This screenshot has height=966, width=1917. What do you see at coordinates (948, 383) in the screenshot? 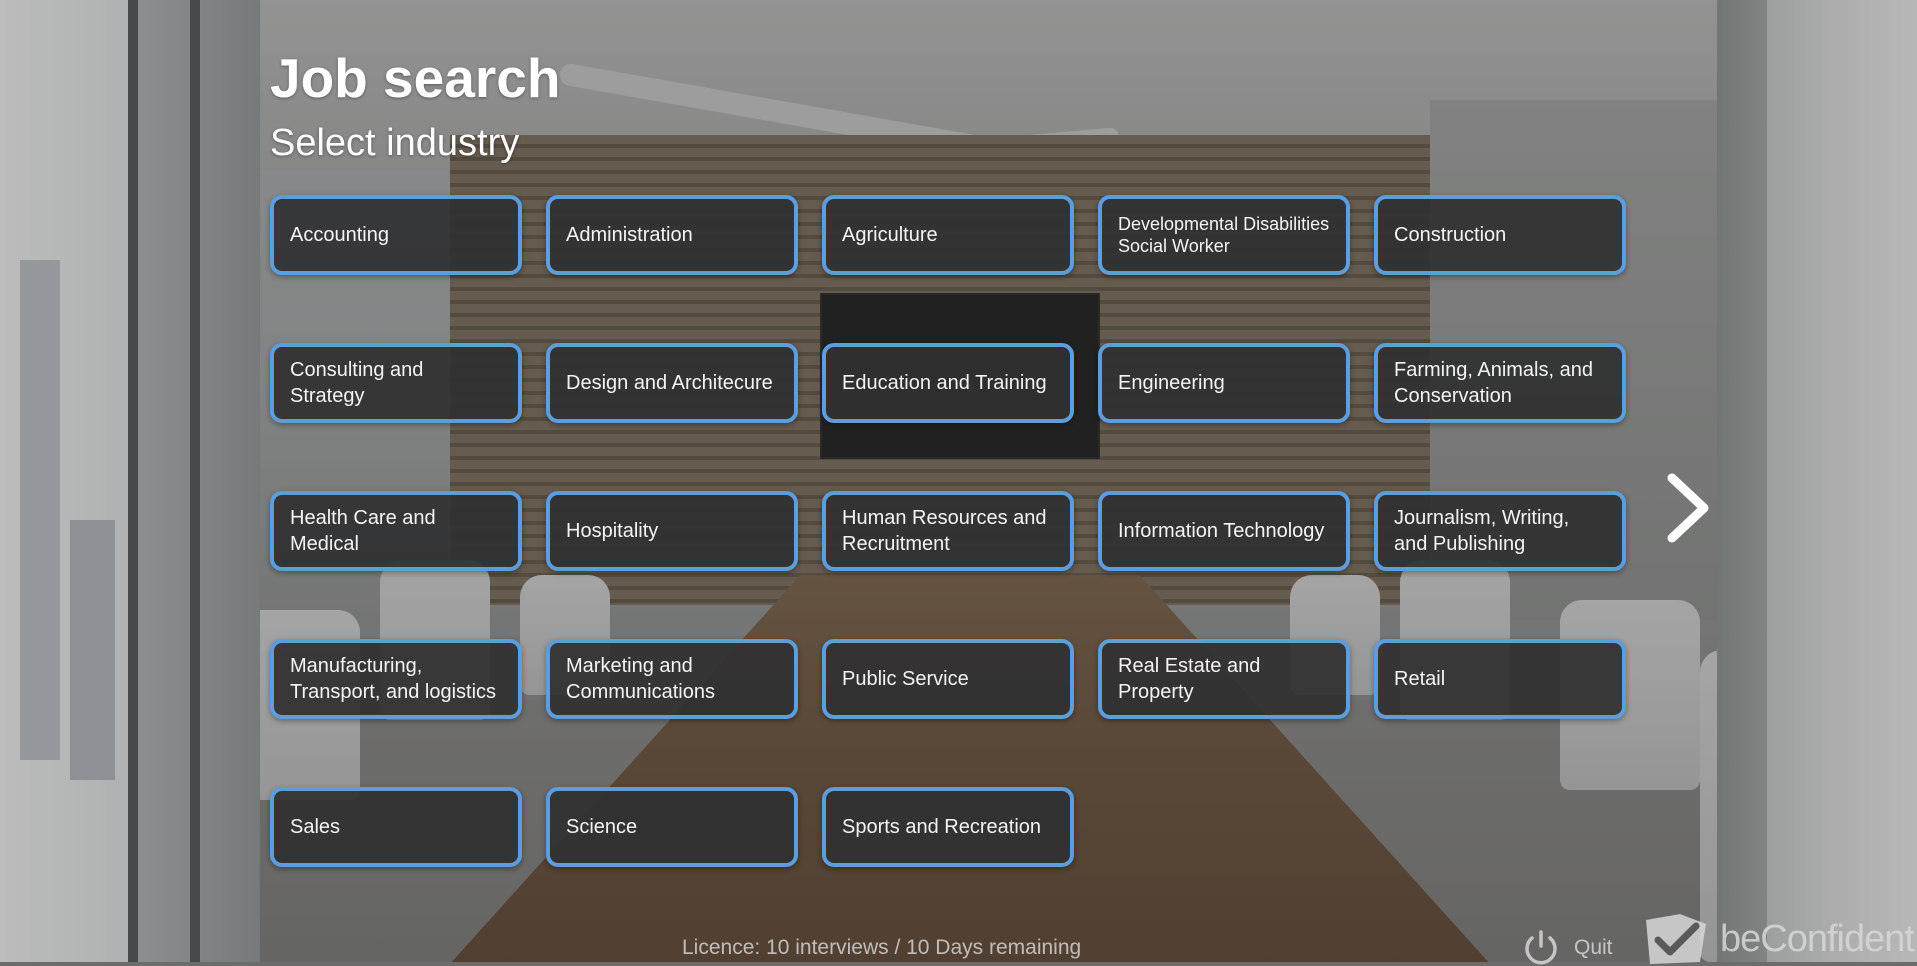
I see `industry-button-education-and-training: Education and Training` at bounding box center [948, 383].